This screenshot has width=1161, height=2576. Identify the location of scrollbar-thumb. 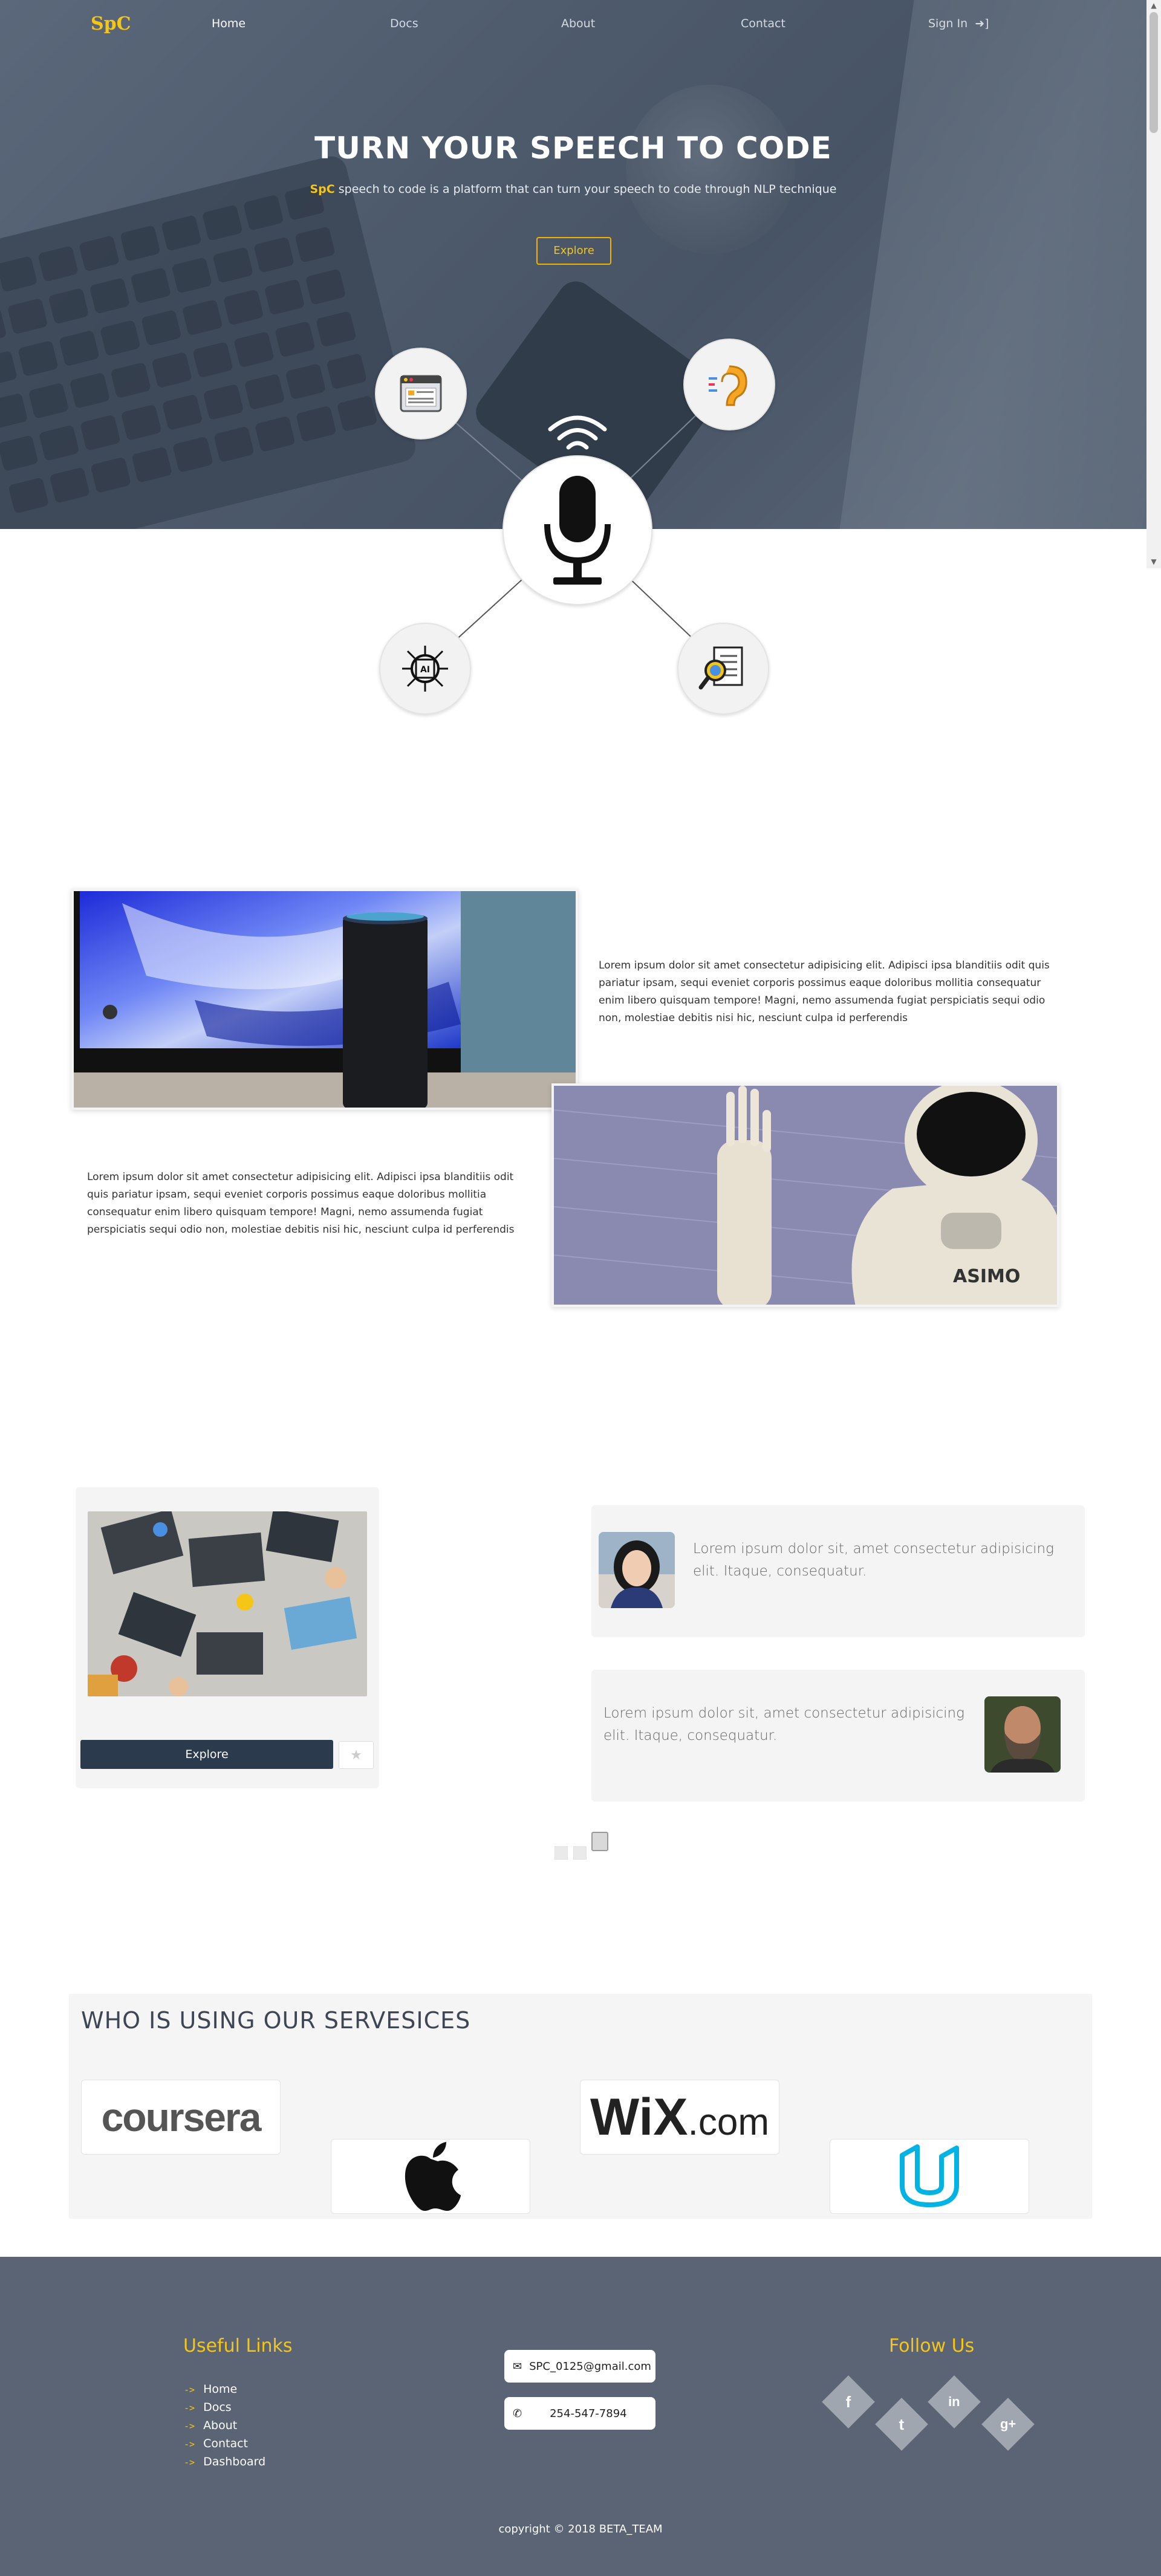
(1154, 72).